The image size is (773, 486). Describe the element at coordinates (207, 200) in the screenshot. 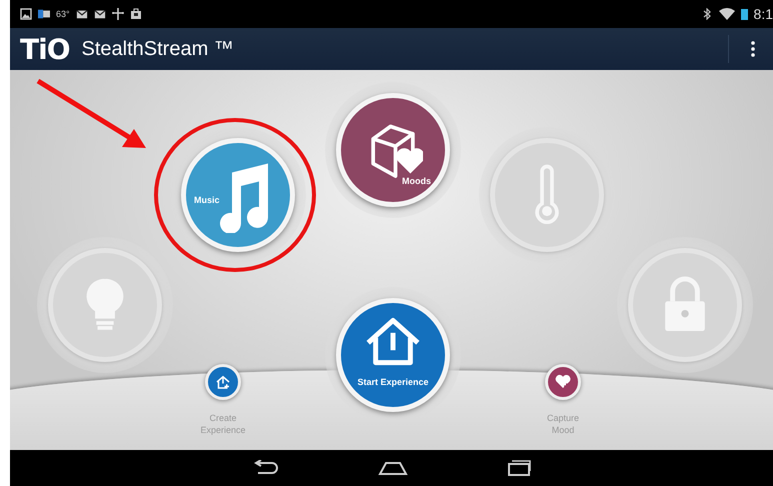

I see `tile-label: Music` at that location.